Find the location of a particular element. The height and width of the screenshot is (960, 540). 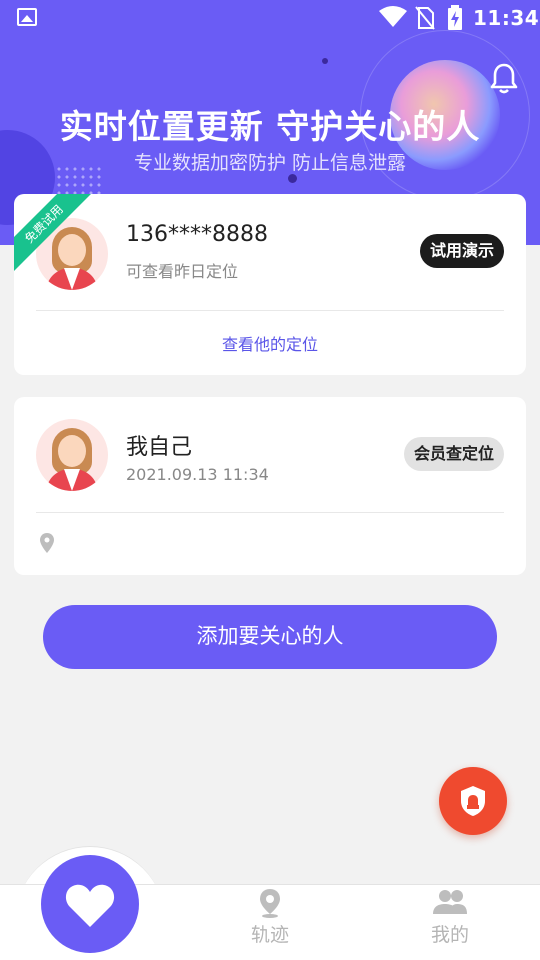

heart-icon is located at coordinates (90, 905).